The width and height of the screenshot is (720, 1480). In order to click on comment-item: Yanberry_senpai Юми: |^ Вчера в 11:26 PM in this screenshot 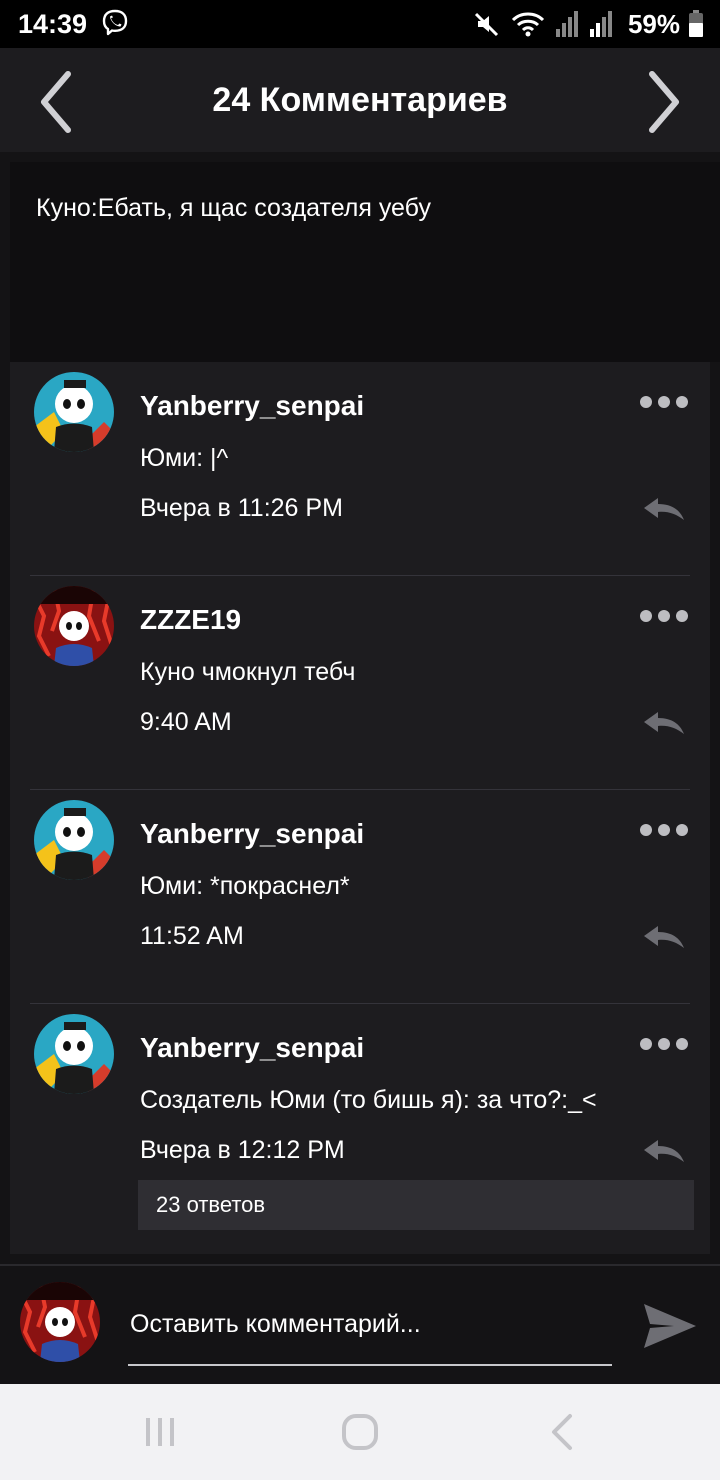, I will do `click(360, 469)`.